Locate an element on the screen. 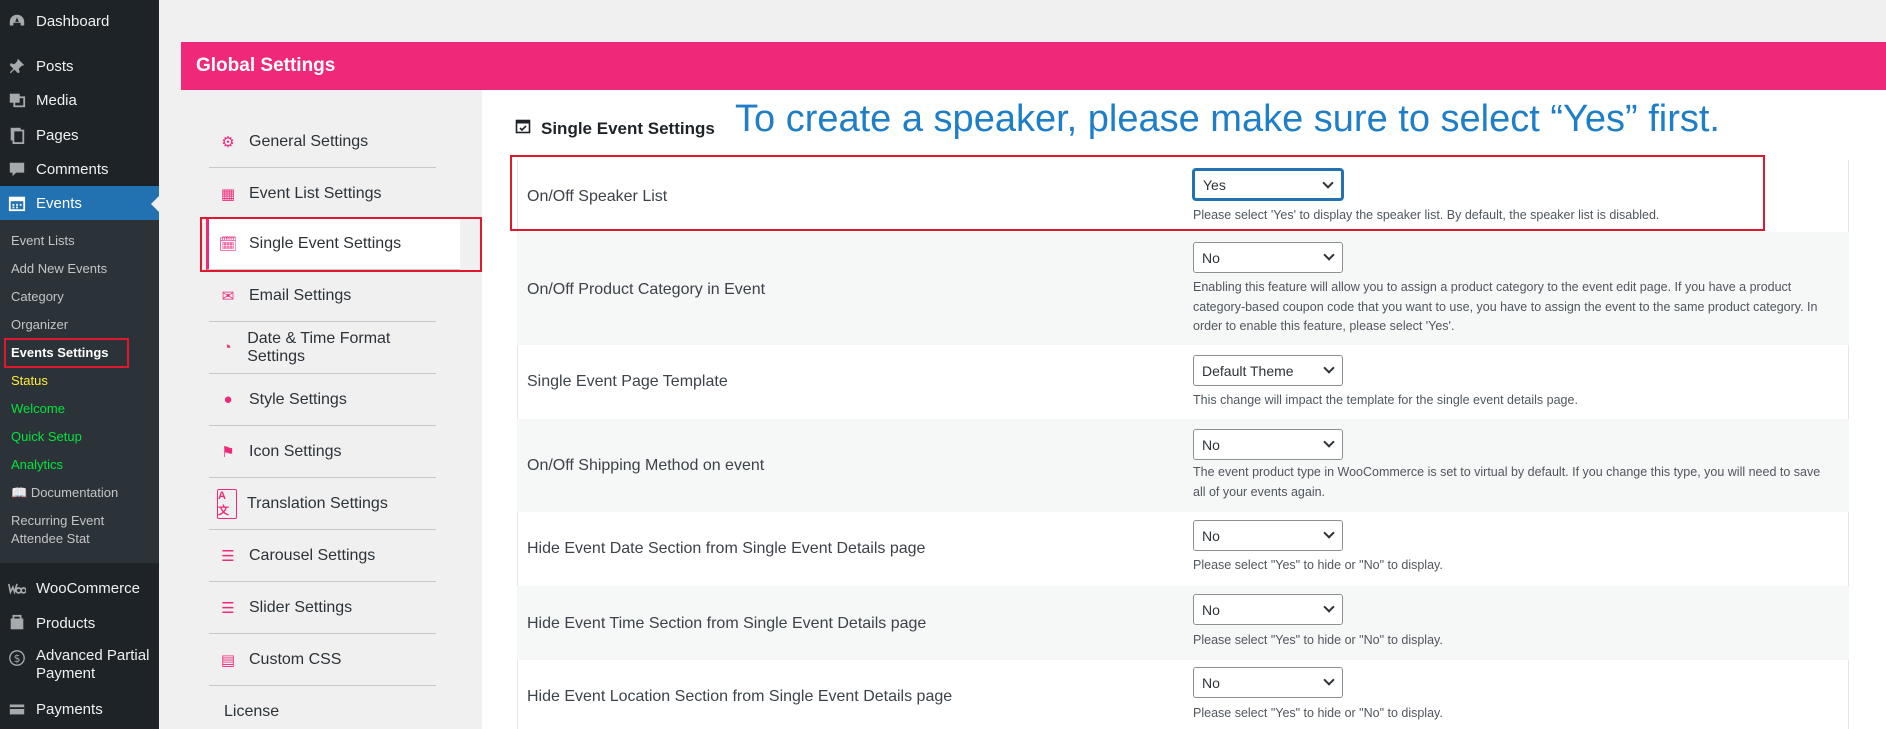 This screenshot has width=1886, height=729. section-title-text: Single Event Settings is located at coordinates (628, 128).